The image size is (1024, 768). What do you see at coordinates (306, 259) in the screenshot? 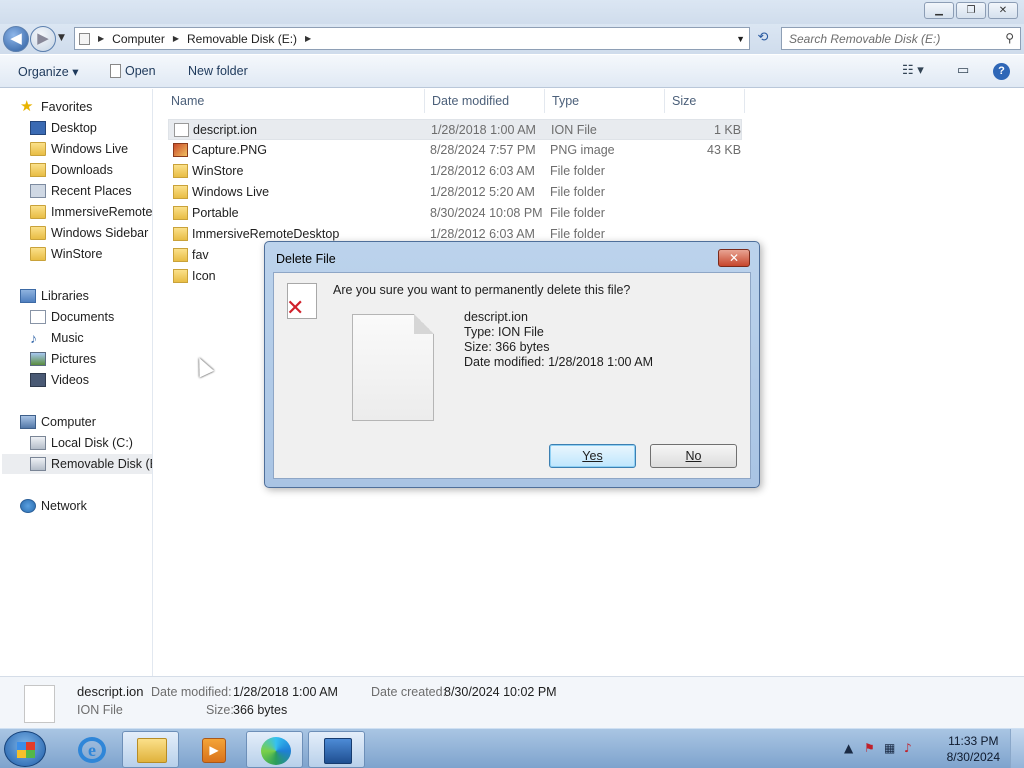
I see `dialog-title: Delete File` at bounding box center [306, 259].